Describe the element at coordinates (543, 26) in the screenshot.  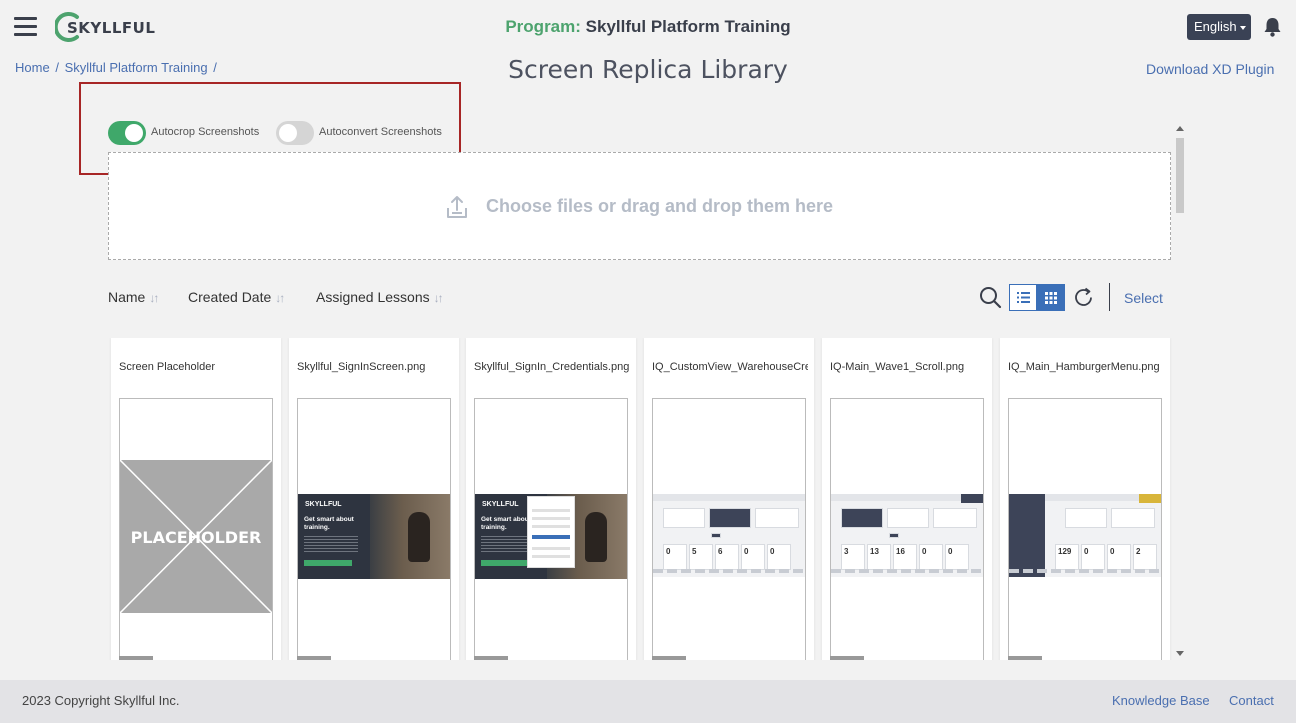
I see `program-label: Program:` at that location.